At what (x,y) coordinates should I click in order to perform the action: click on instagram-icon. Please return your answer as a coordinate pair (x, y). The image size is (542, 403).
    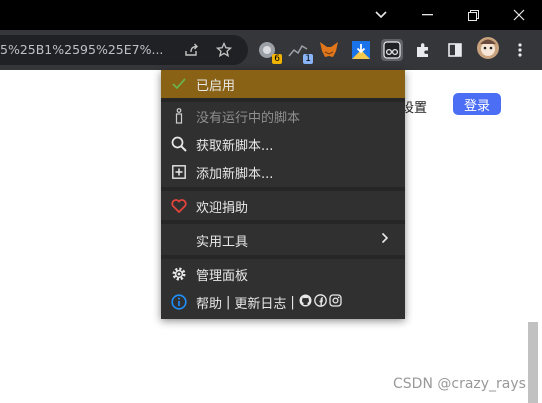
    Looking at the image, I should click on (335, 302).